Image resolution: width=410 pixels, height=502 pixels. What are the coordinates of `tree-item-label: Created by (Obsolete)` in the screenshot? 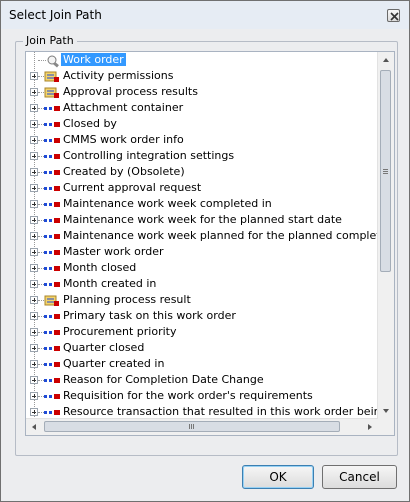 It's located at (124, 171).